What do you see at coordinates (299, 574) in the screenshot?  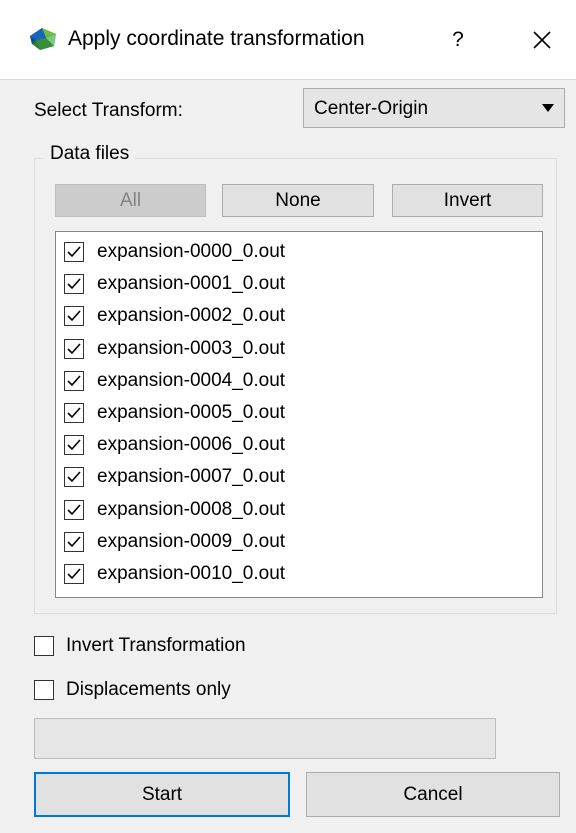 I see `list-item: expansion-0010_0.out` at bounding box center [299, 574].